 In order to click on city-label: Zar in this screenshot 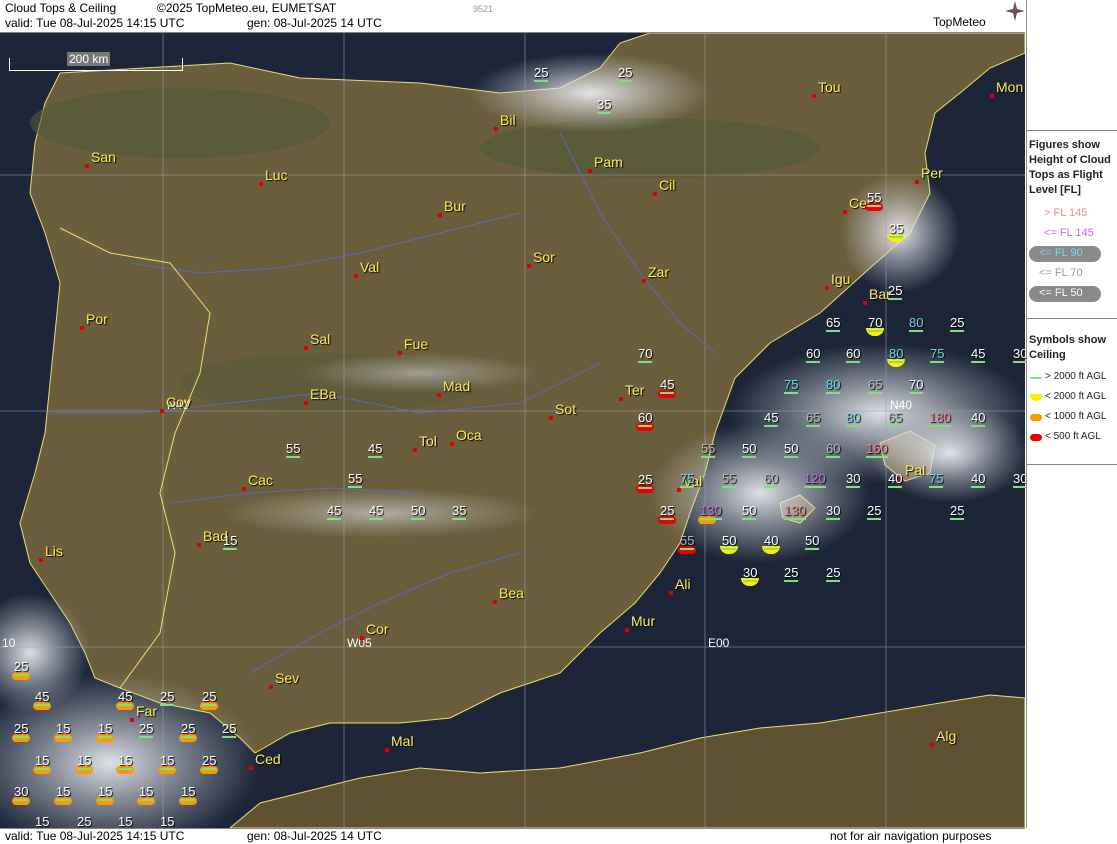, I will do `click(658, 272)`.